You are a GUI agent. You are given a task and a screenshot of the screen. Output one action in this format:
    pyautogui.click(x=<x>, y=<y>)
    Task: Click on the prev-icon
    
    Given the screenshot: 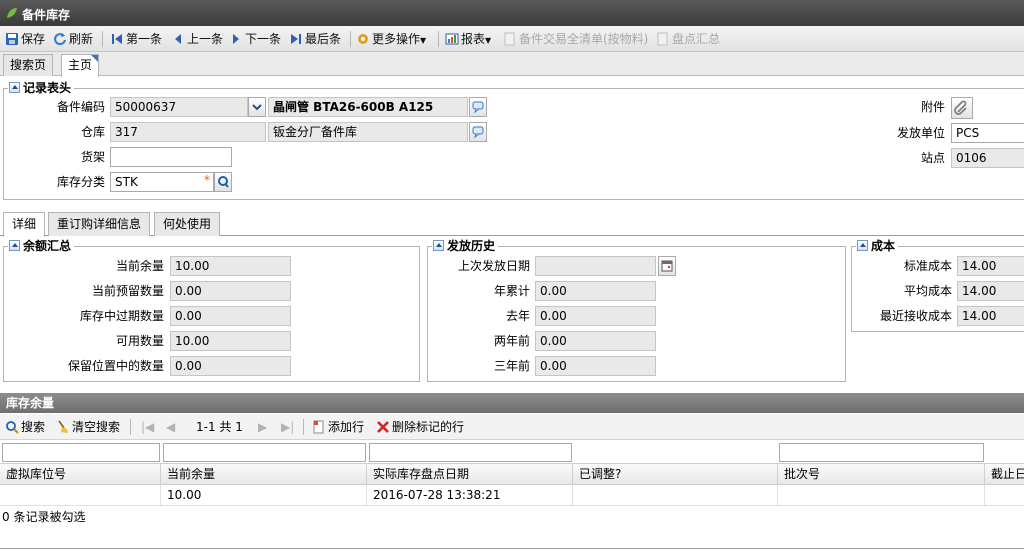 What is the action you would take?
    pyautogui.click(x=178, y=39)
    